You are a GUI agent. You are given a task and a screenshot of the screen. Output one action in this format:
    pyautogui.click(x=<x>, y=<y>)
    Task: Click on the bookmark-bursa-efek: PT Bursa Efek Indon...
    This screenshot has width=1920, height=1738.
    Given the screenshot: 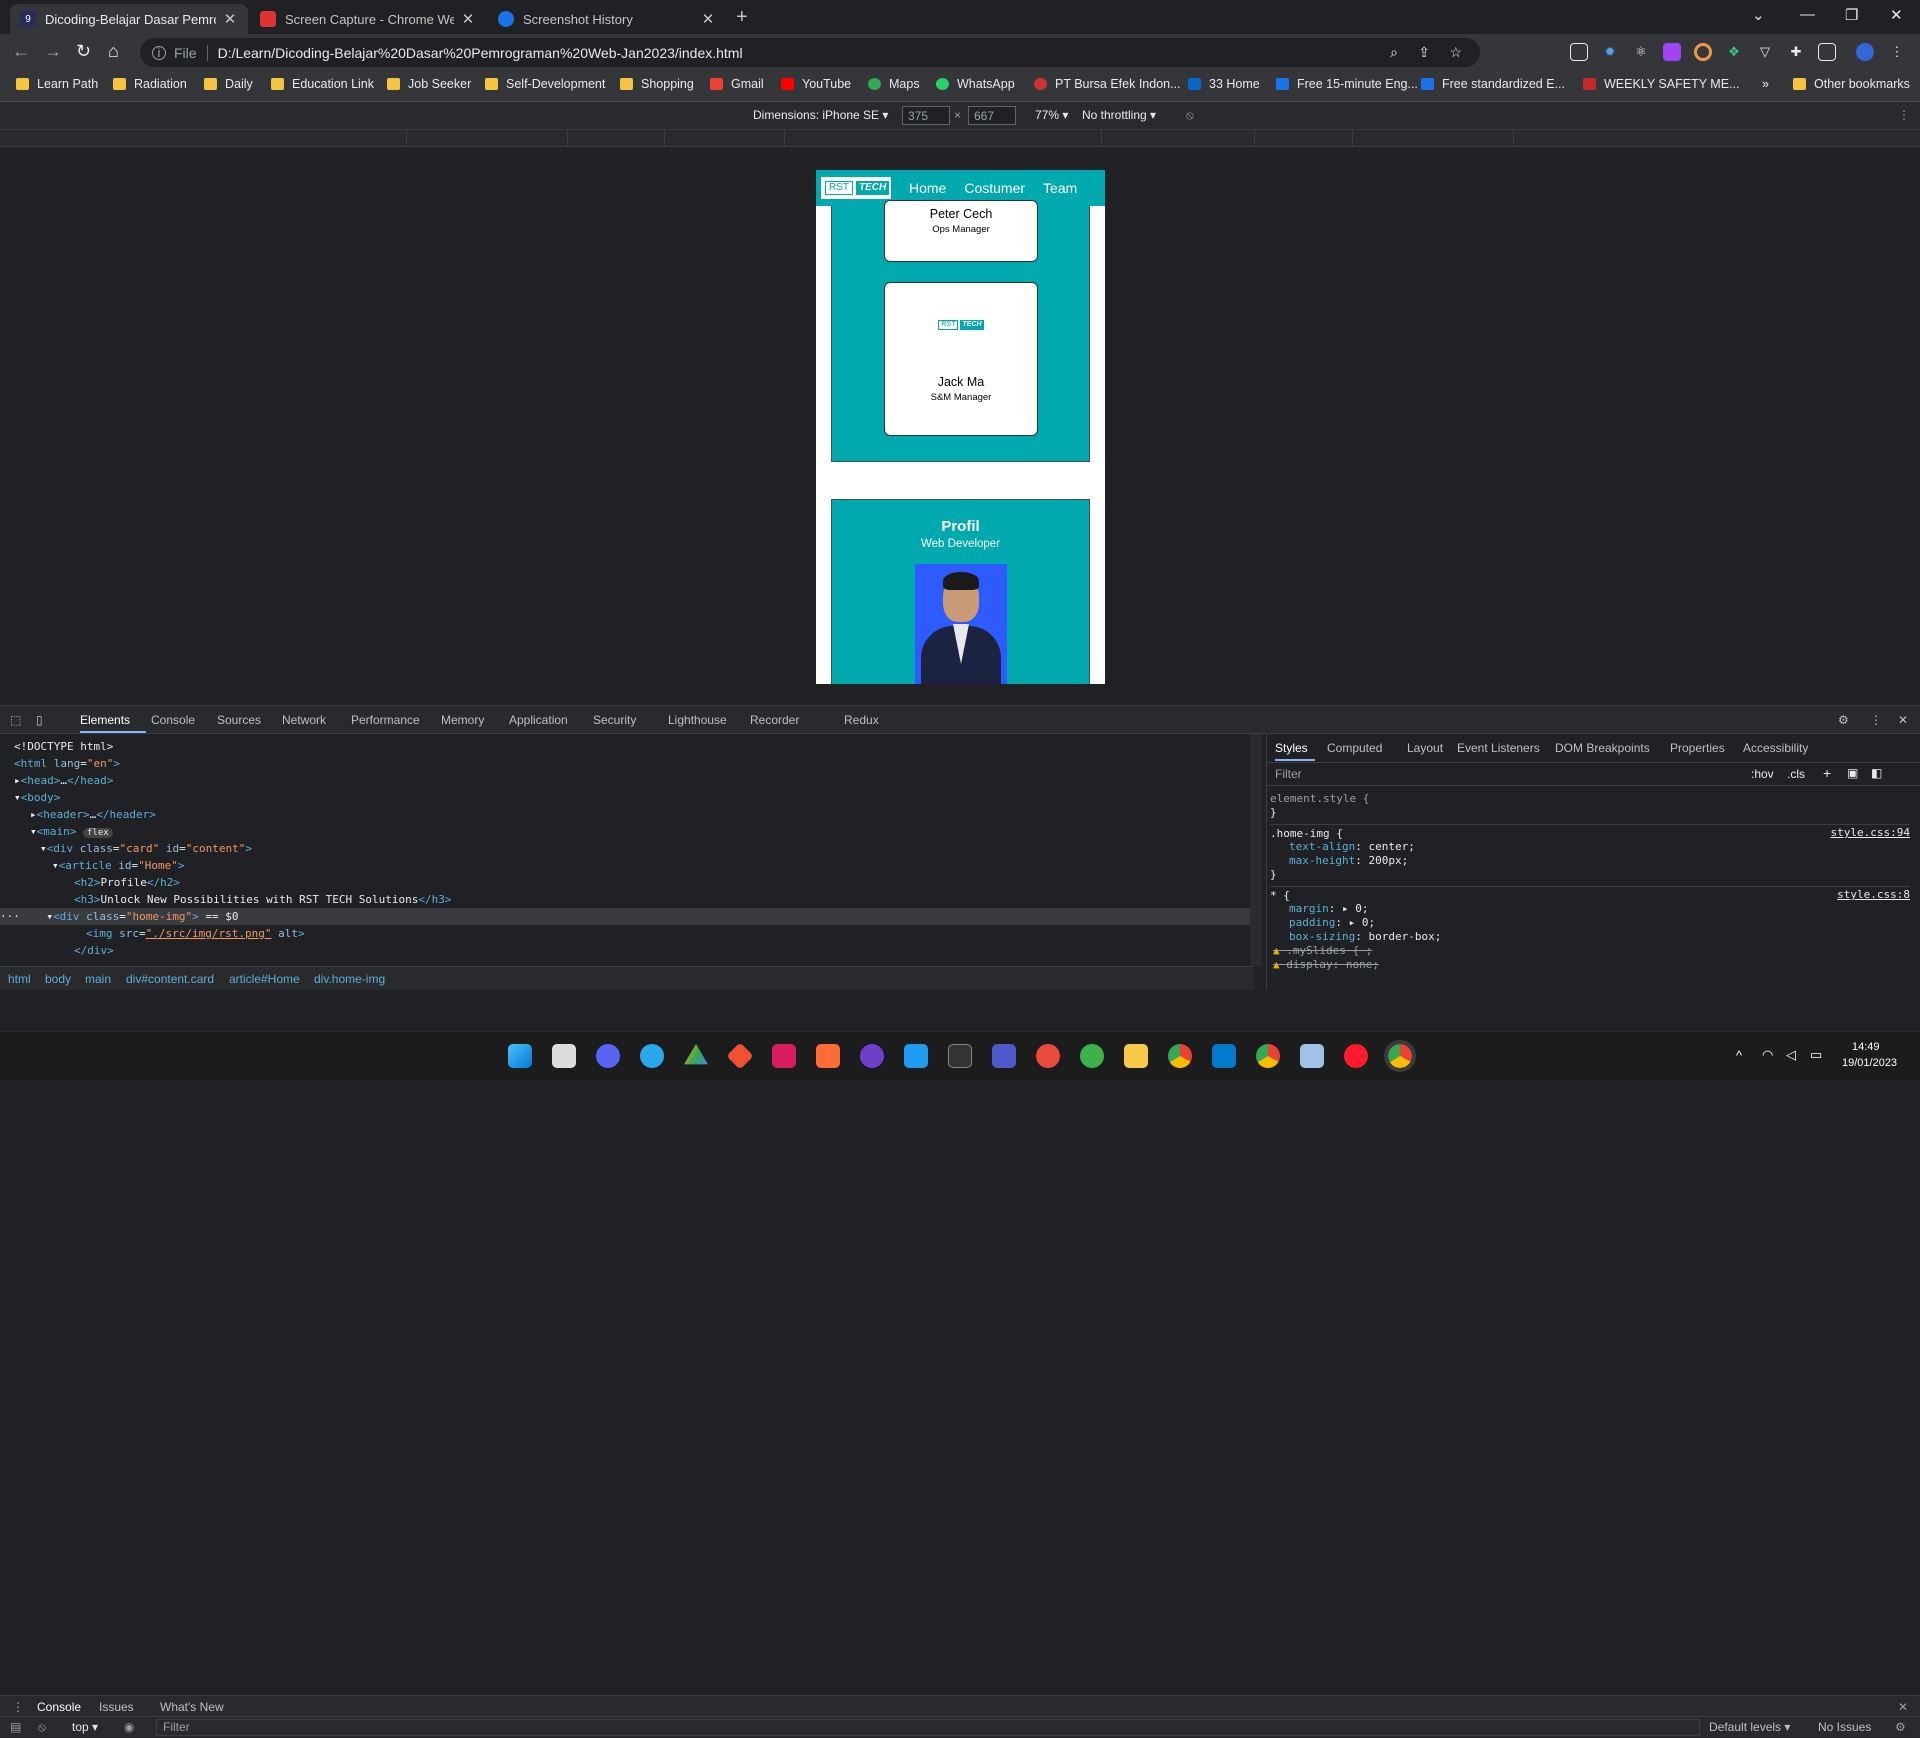 What is the action you would take?
    pyautogui.click(x=1107, y=84)
    